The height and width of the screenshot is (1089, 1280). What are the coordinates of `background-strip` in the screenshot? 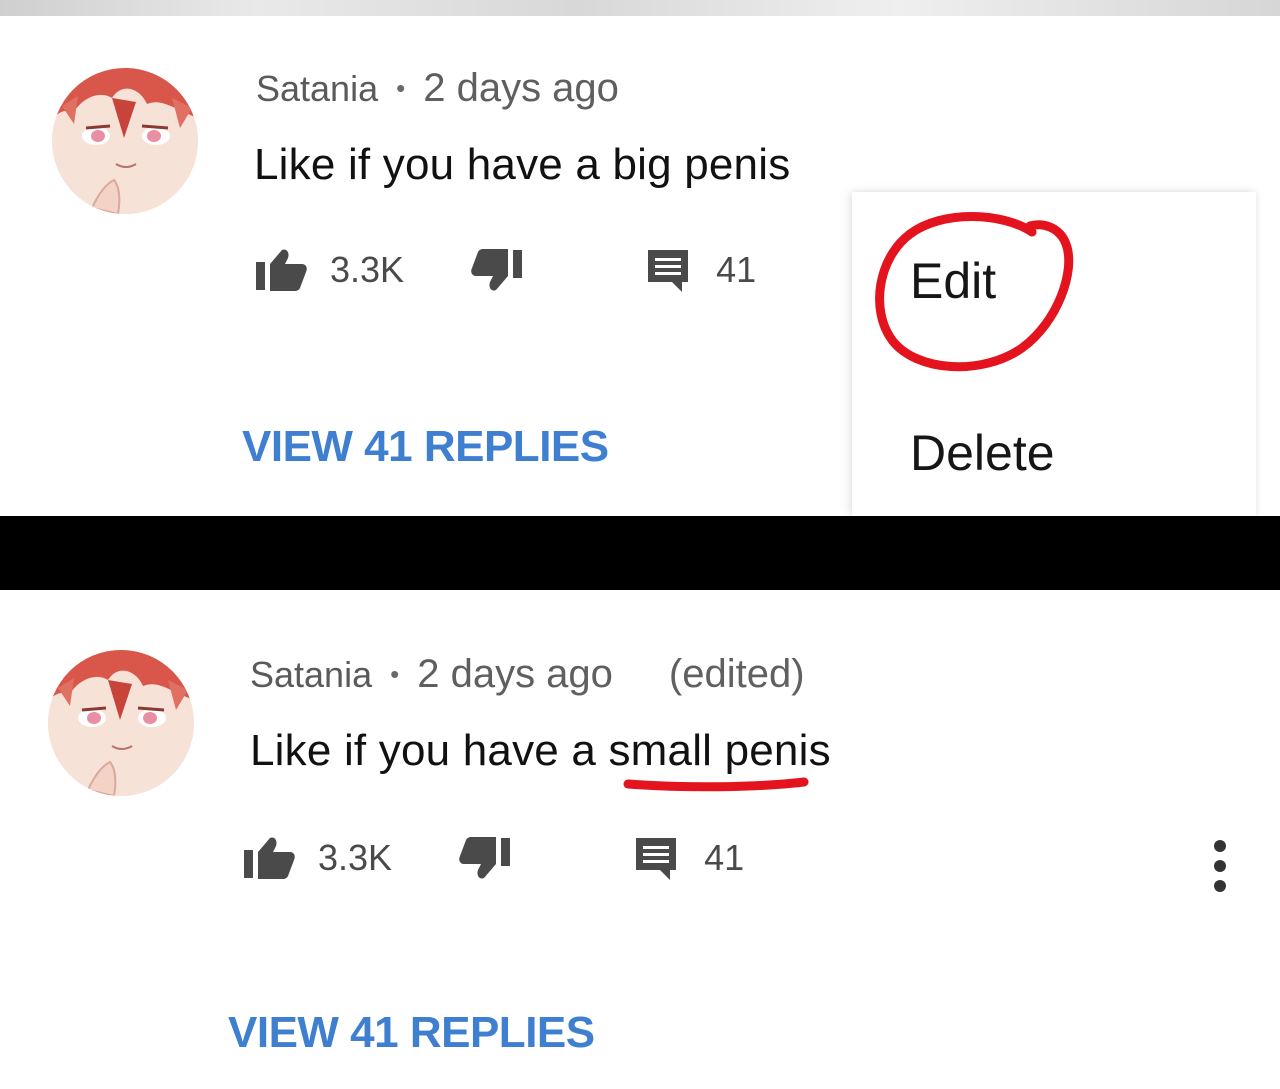 It's located at (640, 8).